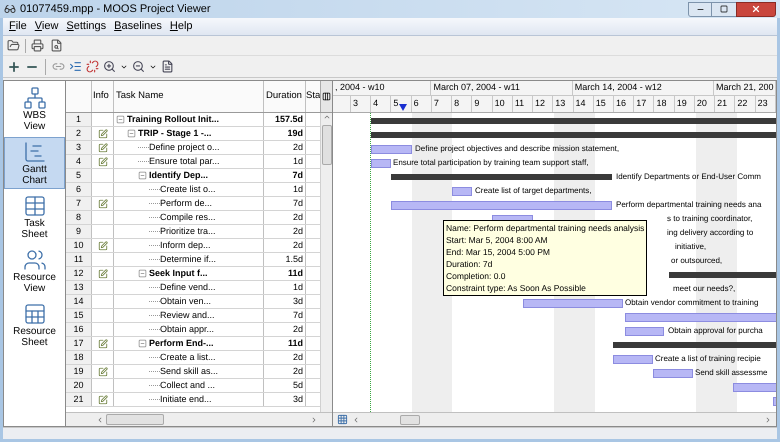  Describe the element at coordinates (181, 26) in the screenshot. I see `menu-item: Help` at that location.